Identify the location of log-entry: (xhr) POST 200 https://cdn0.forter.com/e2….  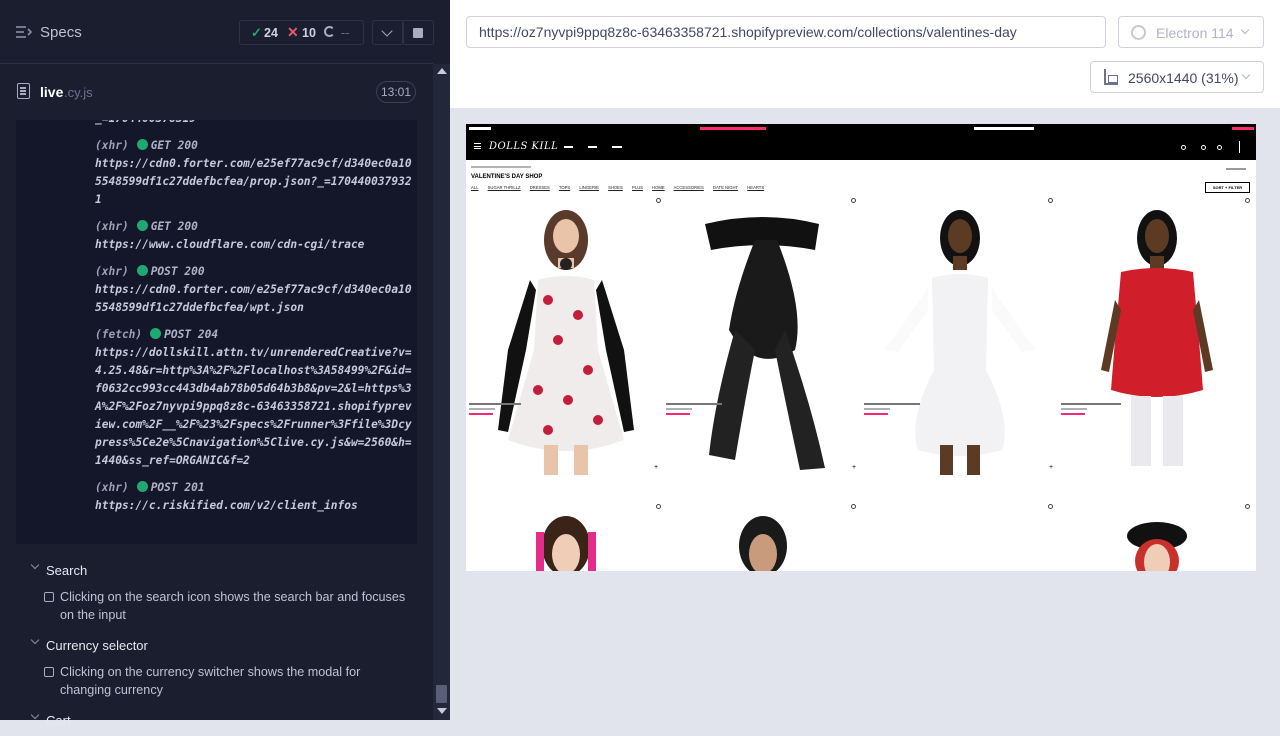
(256, 290).